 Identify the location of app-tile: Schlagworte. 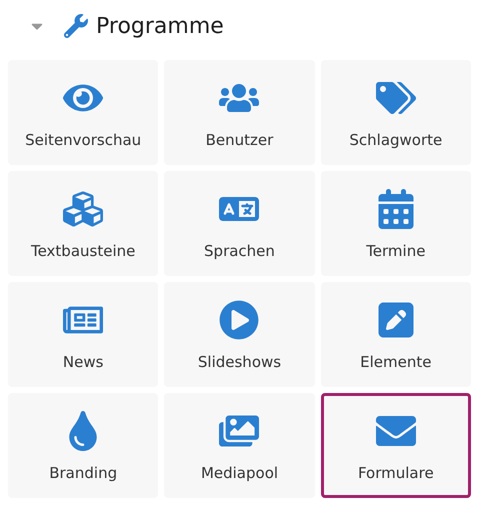
(395, 112).